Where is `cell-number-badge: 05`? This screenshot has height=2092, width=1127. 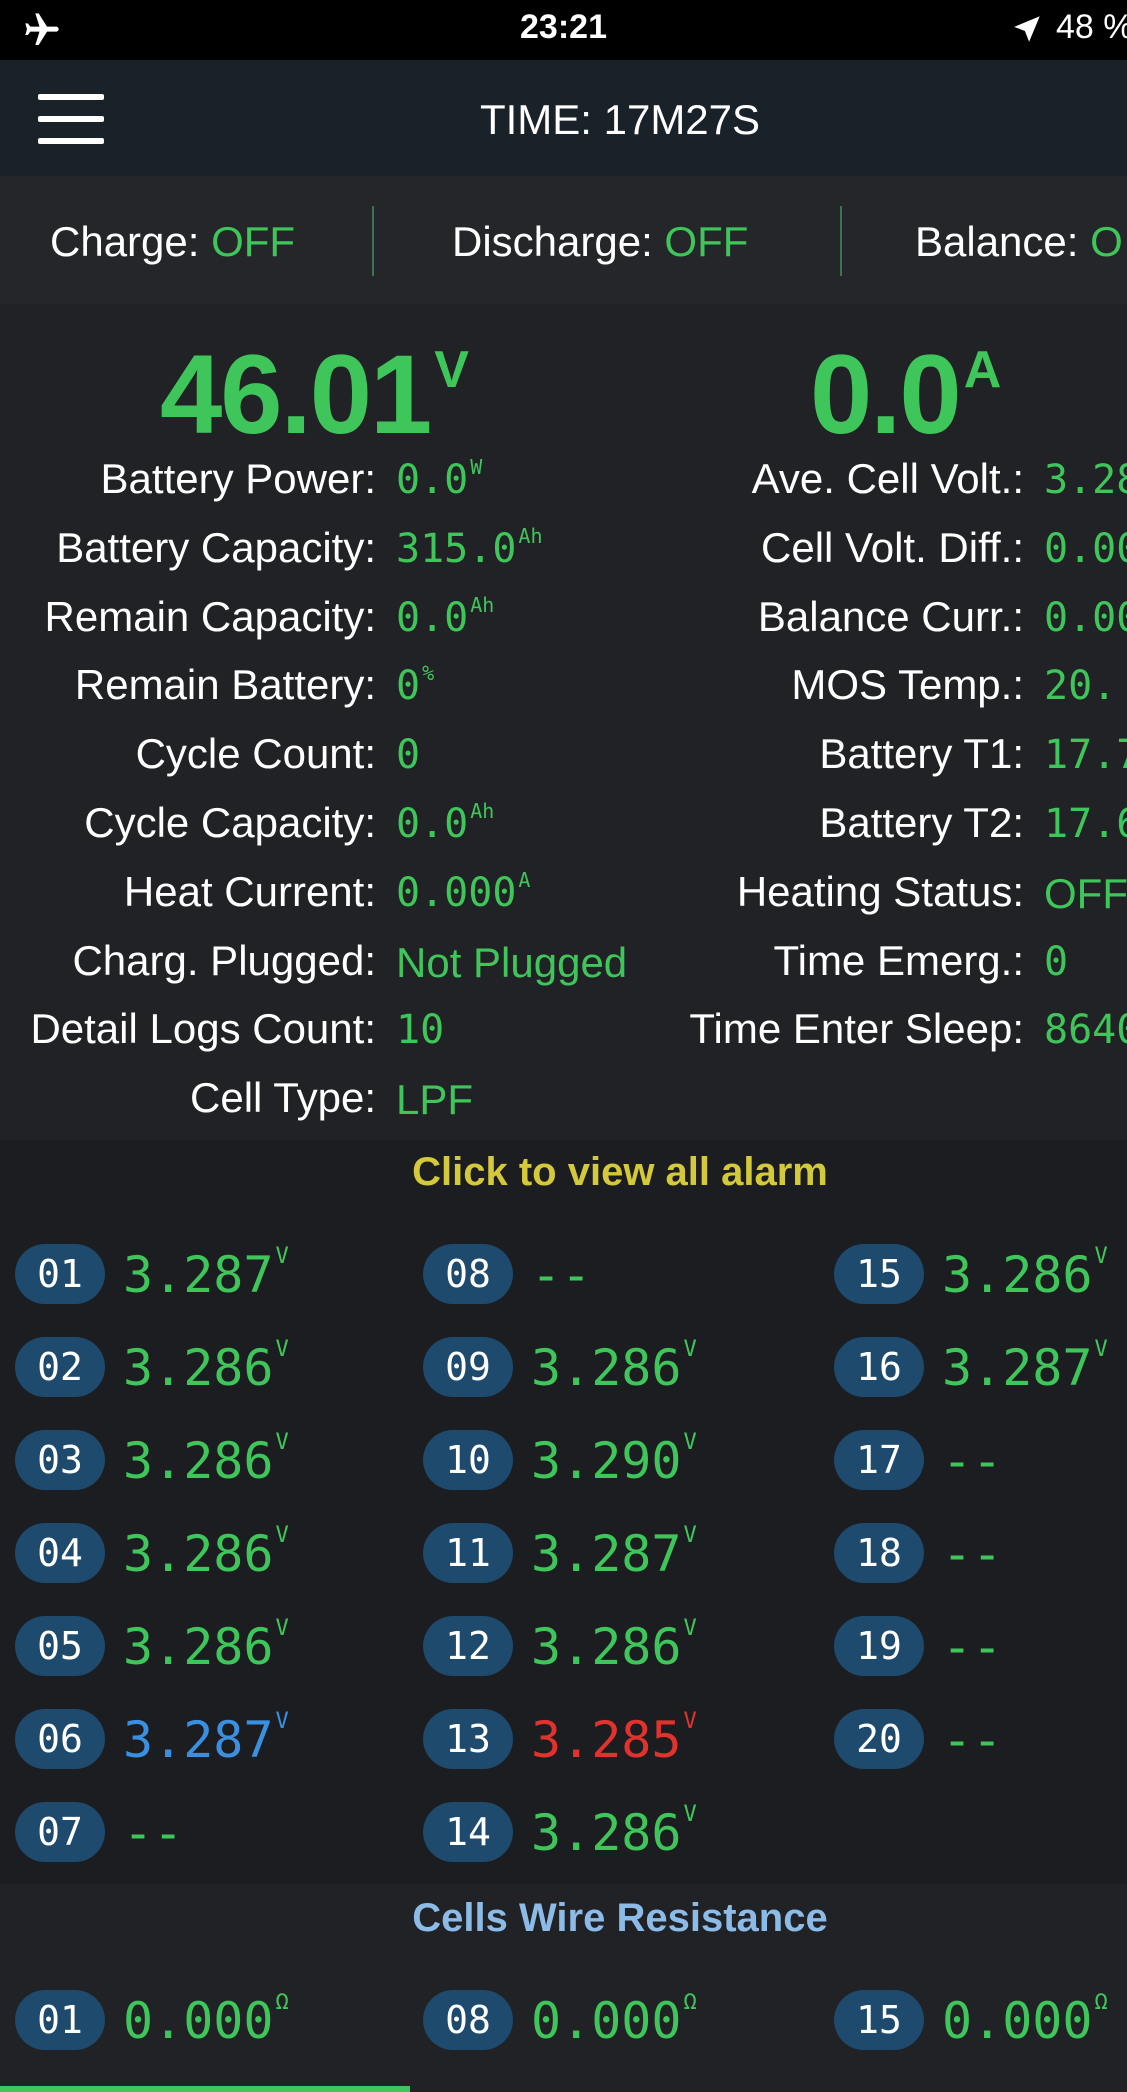 cell-number-badge: 05 is located at coordinates (60, 1646).